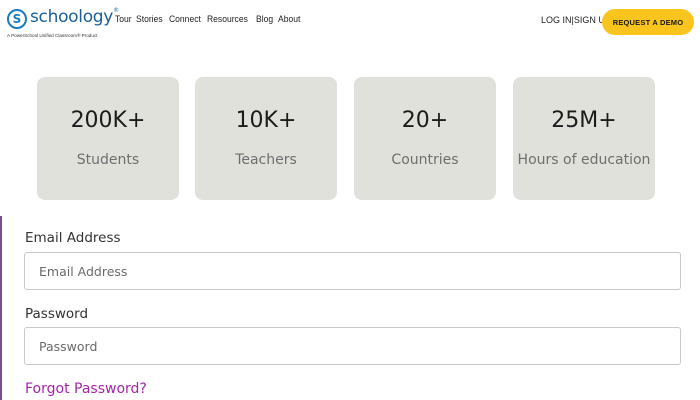 This screenshot has height=400, width=700. I want to click on stat-value: 25M+, so click(584, 120).